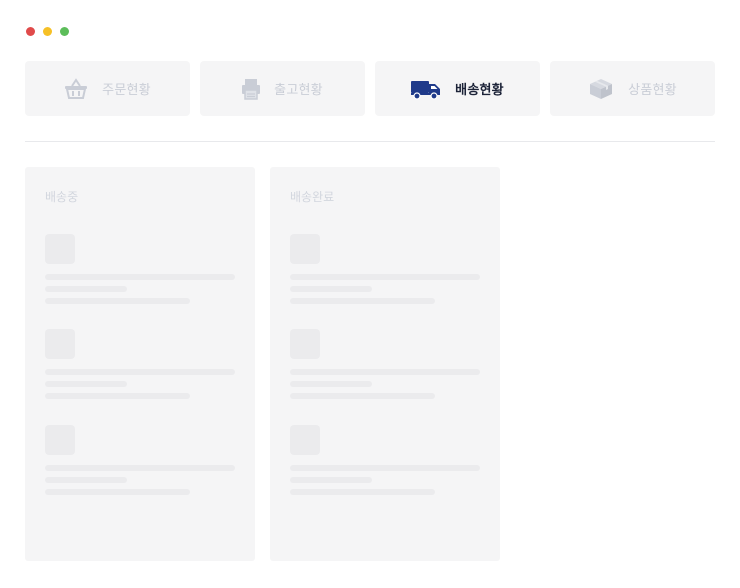  Describe the element at coordinates (64, 31) in the screenshot. I see `maximize-window-button` at that location.